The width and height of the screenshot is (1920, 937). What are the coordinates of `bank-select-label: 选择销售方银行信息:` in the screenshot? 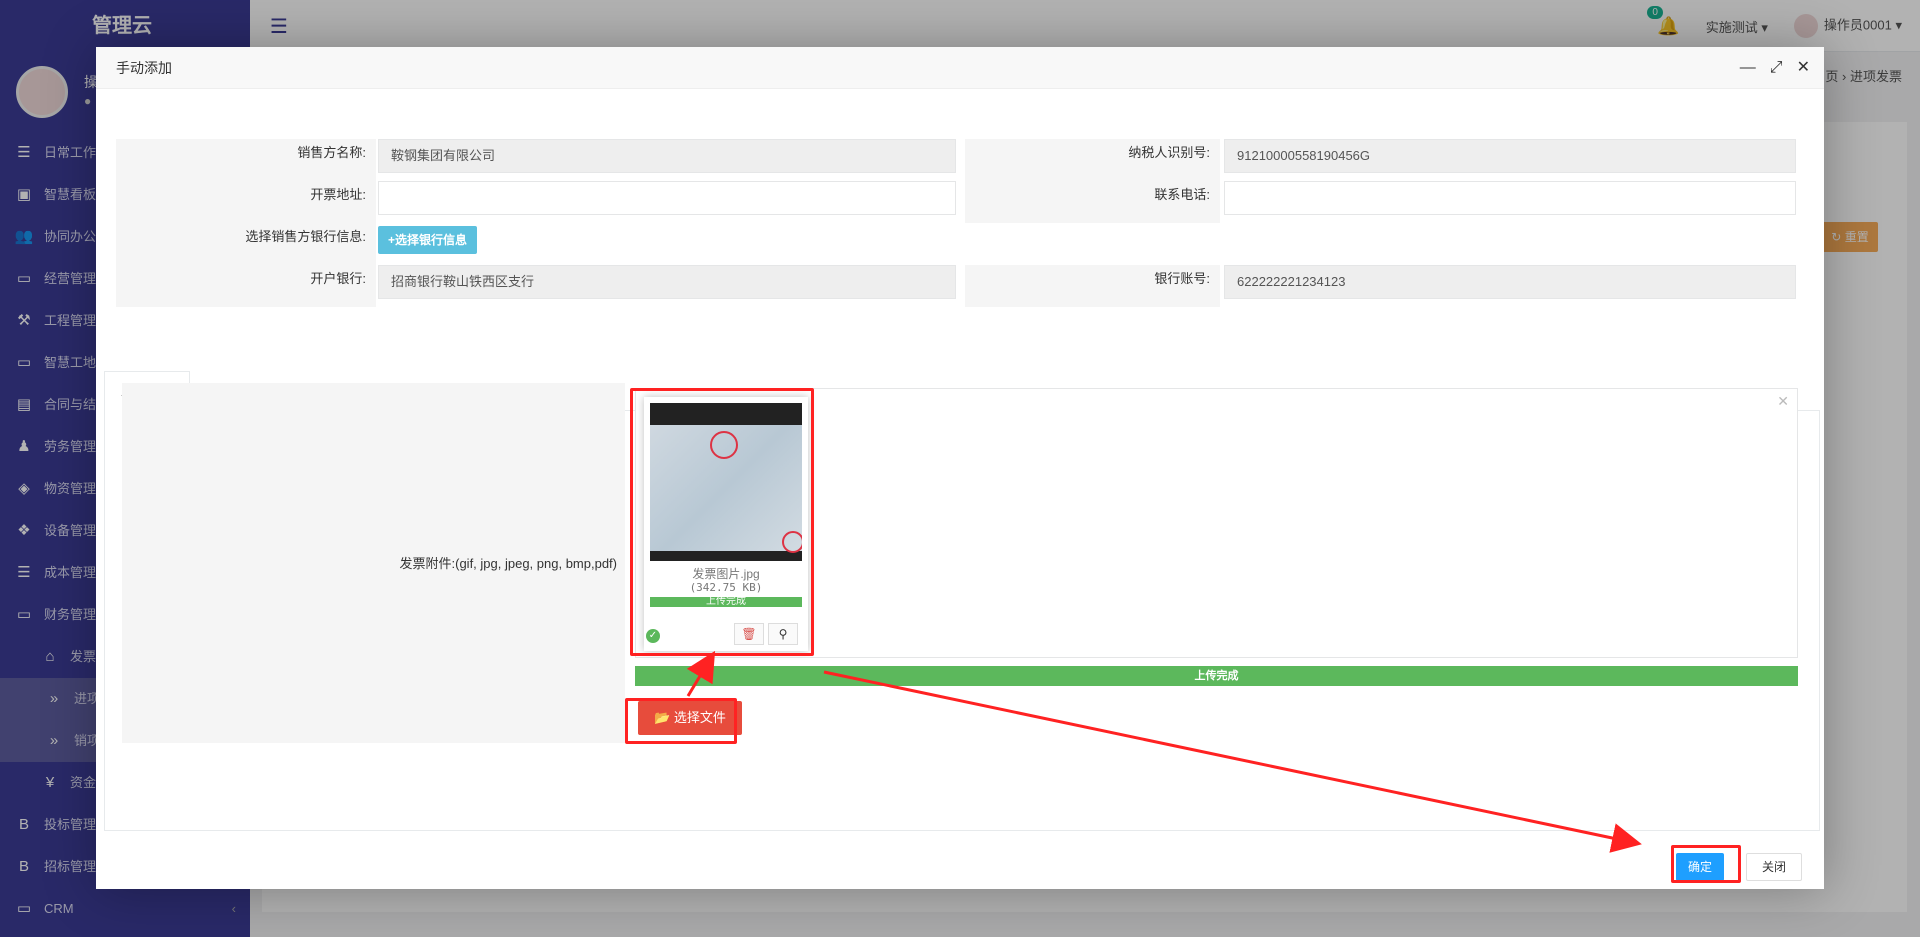 It's located at (246, 244).